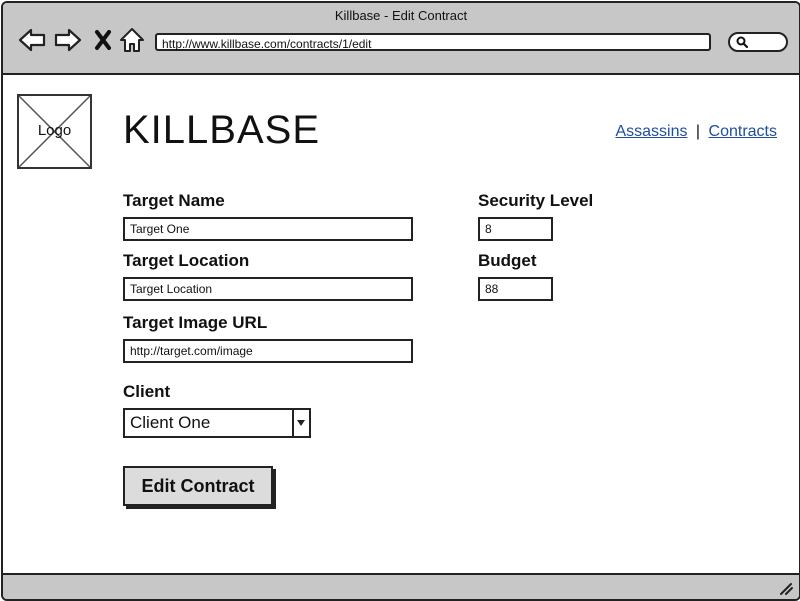  What do you see at coordinates (433, 42) in the screenshot?
I see `address-bar: http://www.killbase.com/contracts/1/edit` at bounding box center [433, 42].